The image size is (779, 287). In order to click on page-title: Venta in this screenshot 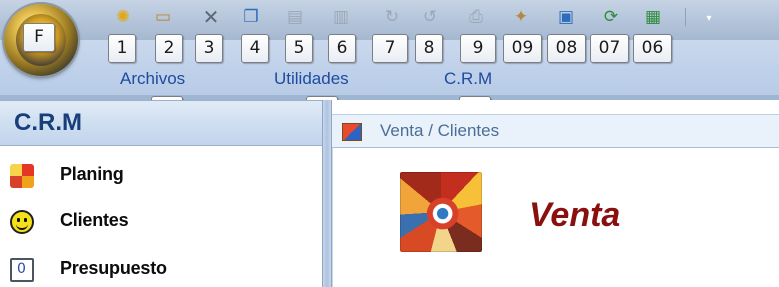, I will do `click(575, 215)`.